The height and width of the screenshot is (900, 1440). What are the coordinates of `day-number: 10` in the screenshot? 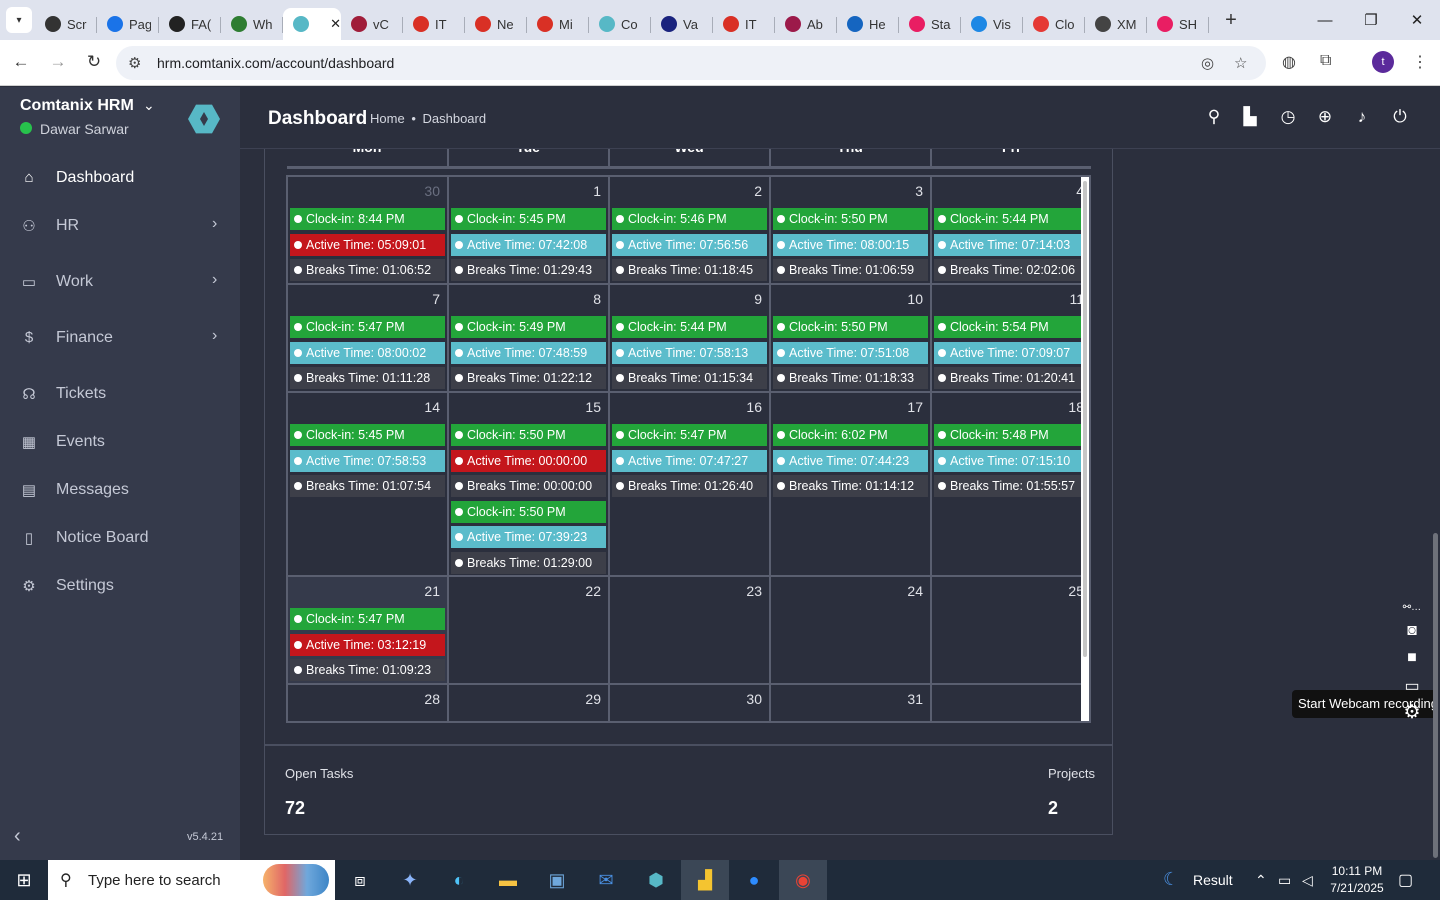 It's located at (848, 299).